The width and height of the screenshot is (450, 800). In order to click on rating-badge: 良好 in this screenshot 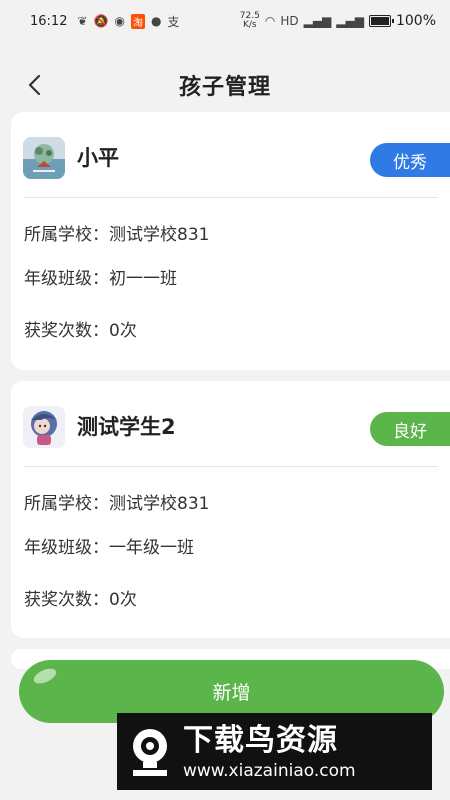, I will do `click(410, 429)`.